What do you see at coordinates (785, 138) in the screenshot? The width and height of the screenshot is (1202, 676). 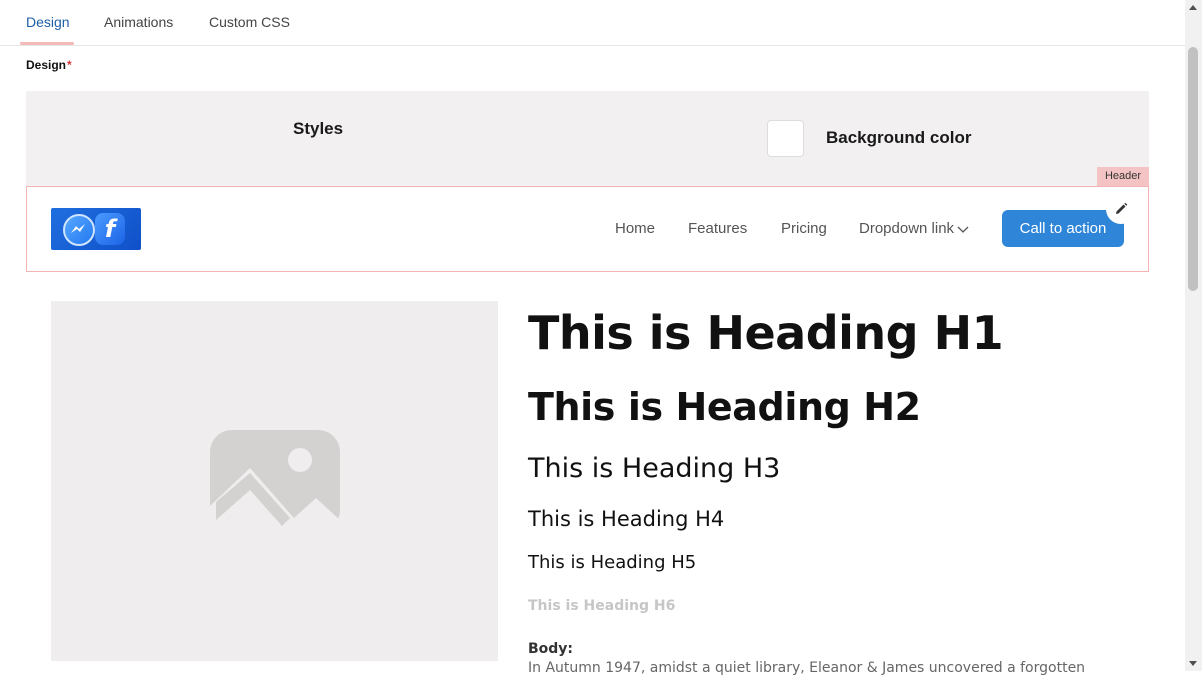 I see `background-color-swatch` at bounding box center [785, 138].